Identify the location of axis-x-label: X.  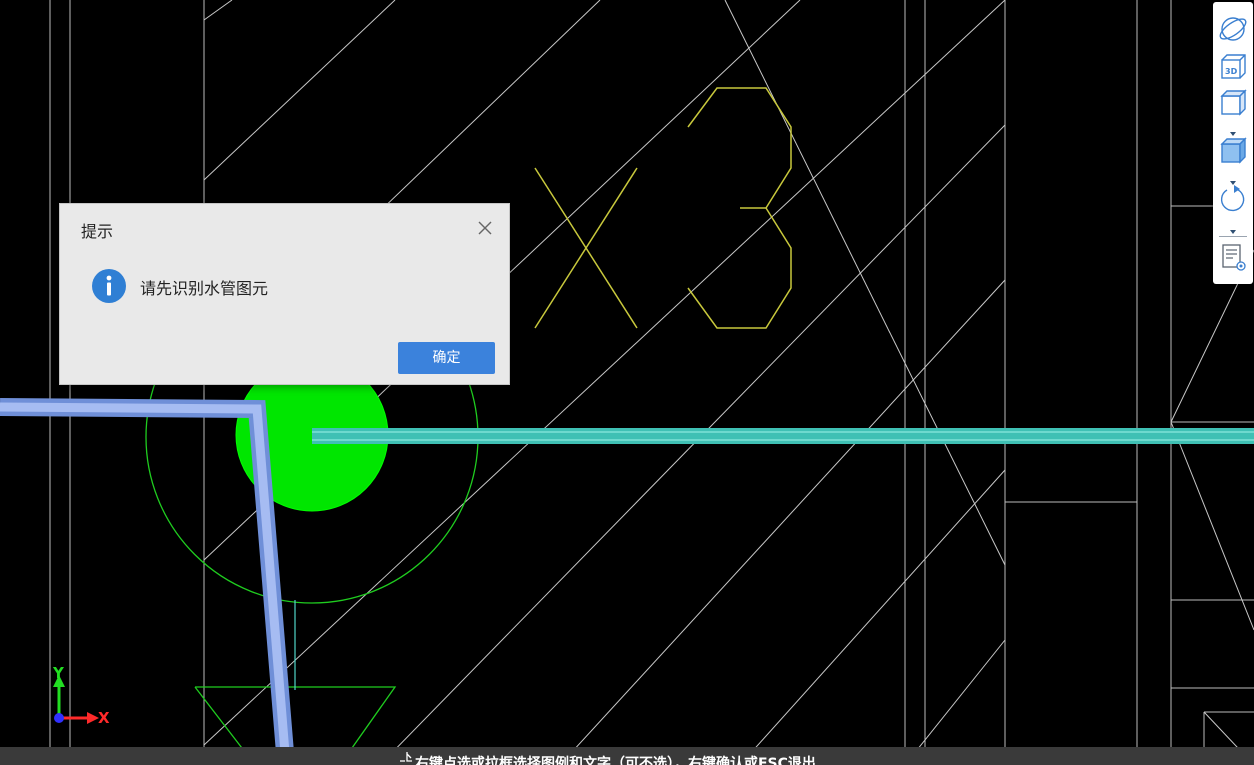
(104, 718).